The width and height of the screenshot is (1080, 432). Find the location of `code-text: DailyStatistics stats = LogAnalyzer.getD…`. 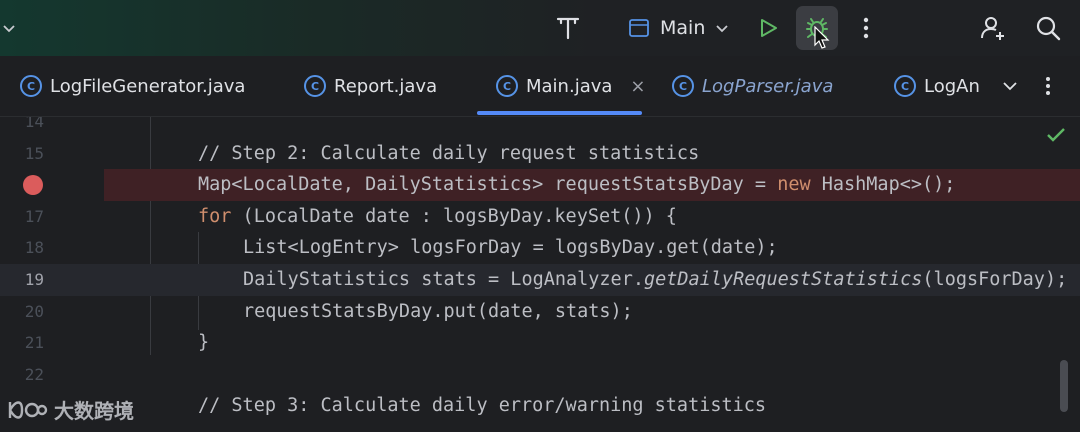

code-text: DailyStatistics stats = LogAnalyzer.getD… is located at coordinates (655, 279).